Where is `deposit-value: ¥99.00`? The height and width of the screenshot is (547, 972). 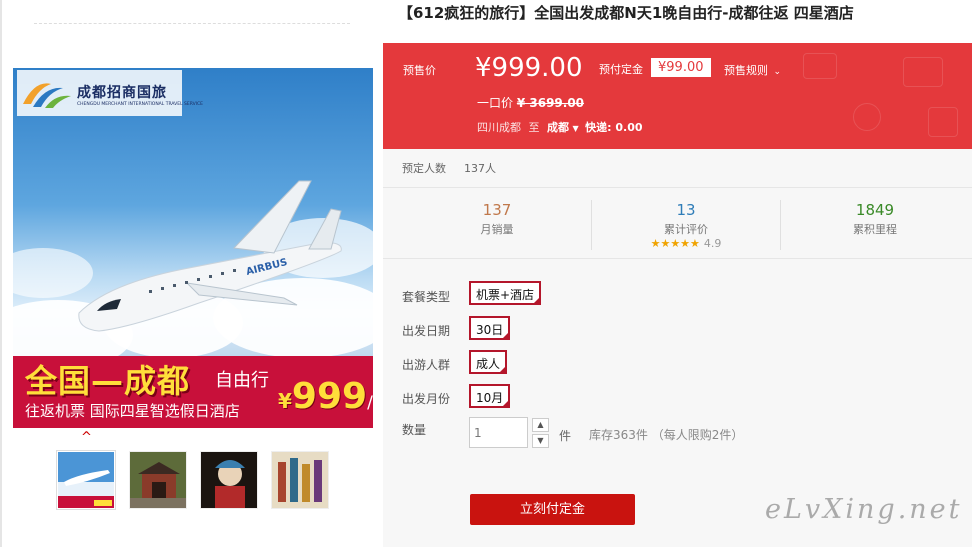
deposit-value: ¥99.00 is located at coordinates (681, 67).